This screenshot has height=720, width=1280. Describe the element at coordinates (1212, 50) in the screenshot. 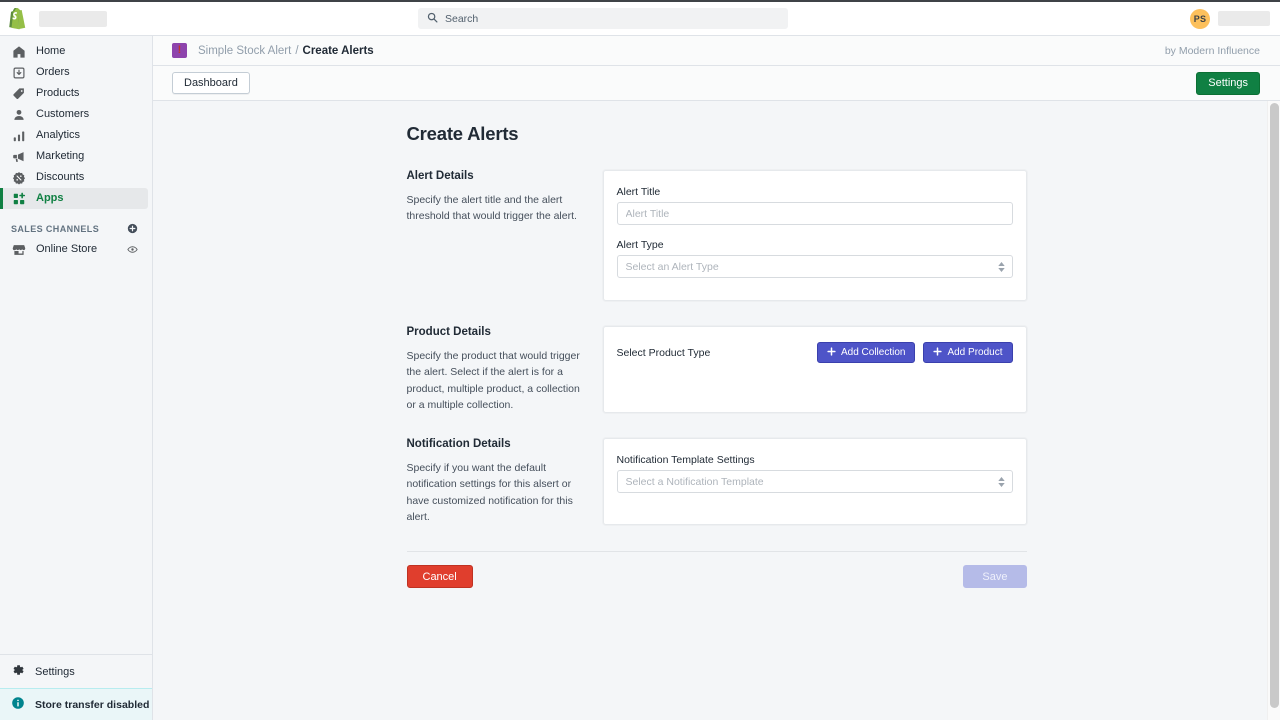

I see `developer-credit: by Modern Influence` at that location.